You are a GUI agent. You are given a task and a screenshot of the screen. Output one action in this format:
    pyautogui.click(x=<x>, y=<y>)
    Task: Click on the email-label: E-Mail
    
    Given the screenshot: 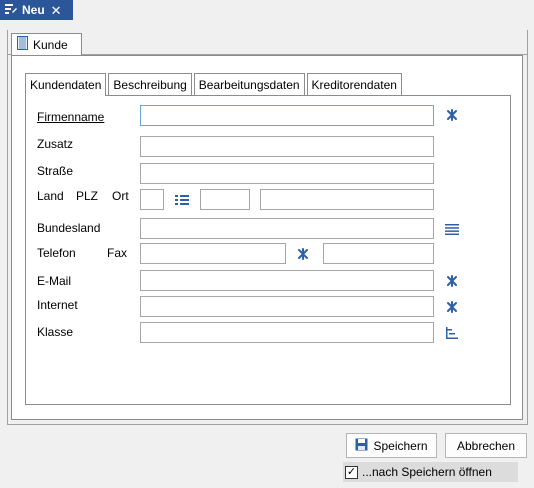 What is the action you would take?
    pyautogui.click(x=54, y=281)
    